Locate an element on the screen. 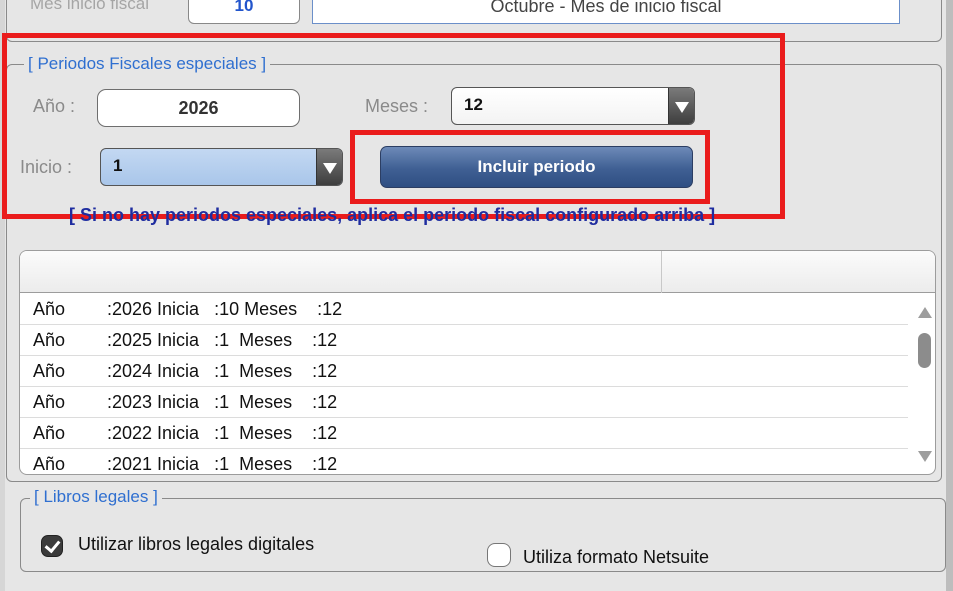  fiscal-start-label: Mes inicio fiscal is located at coordinates (90, 6).